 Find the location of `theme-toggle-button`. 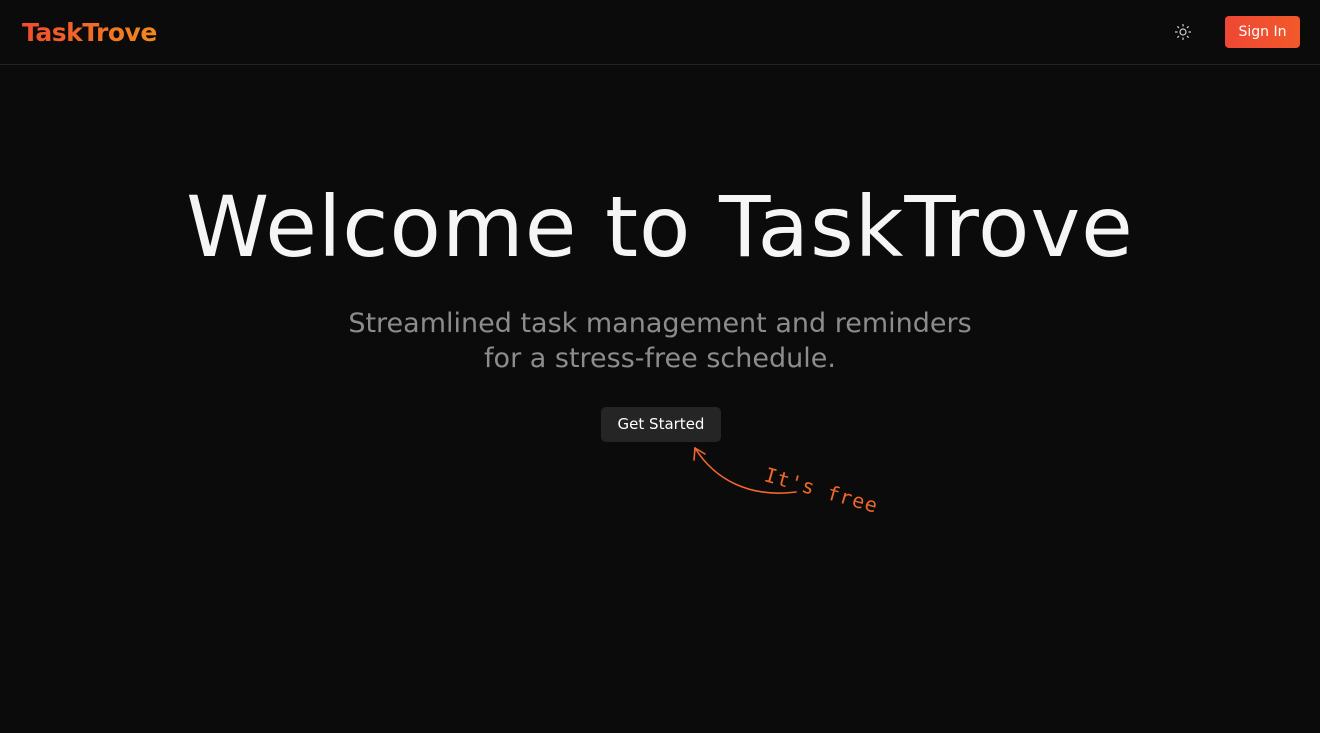

theme-toggle-button is located at coordinates (1183, 32).